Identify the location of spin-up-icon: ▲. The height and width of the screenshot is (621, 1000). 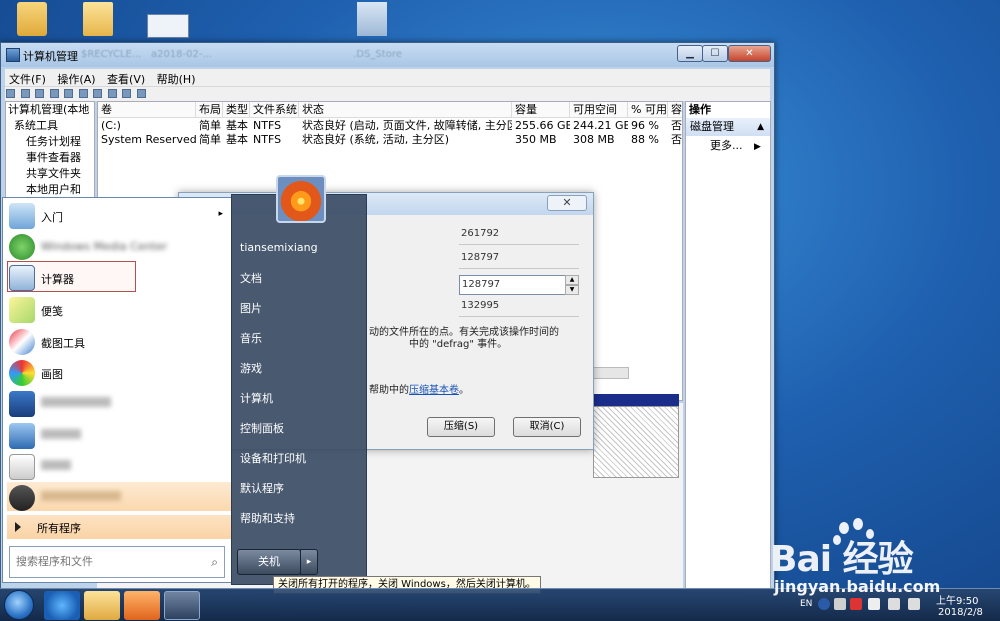
(572, 280).